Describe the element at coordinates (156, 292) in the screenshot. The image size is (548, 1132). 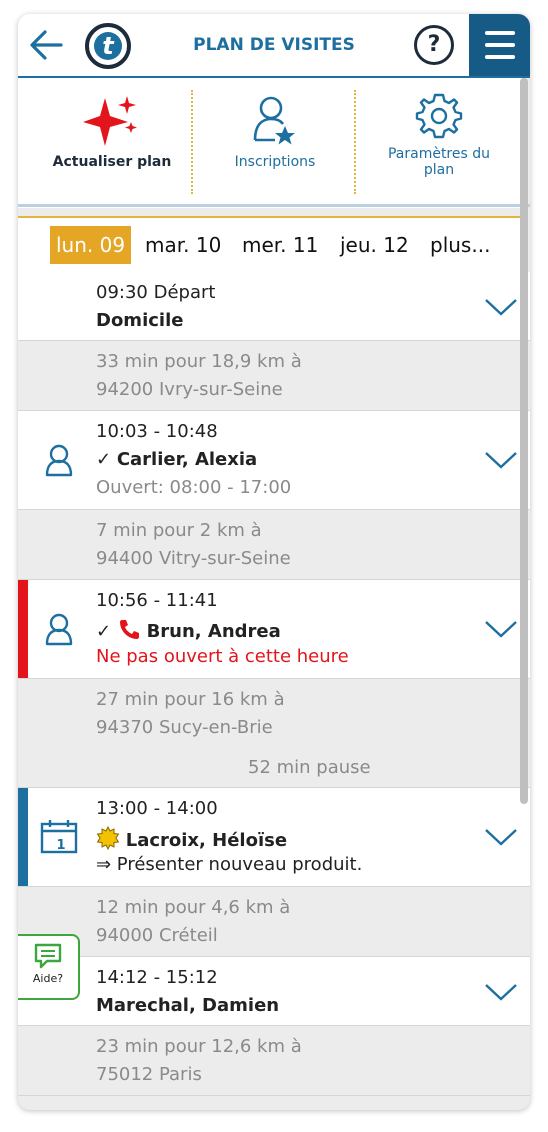
I see `visit-time: 09:30 Départ` at that location.